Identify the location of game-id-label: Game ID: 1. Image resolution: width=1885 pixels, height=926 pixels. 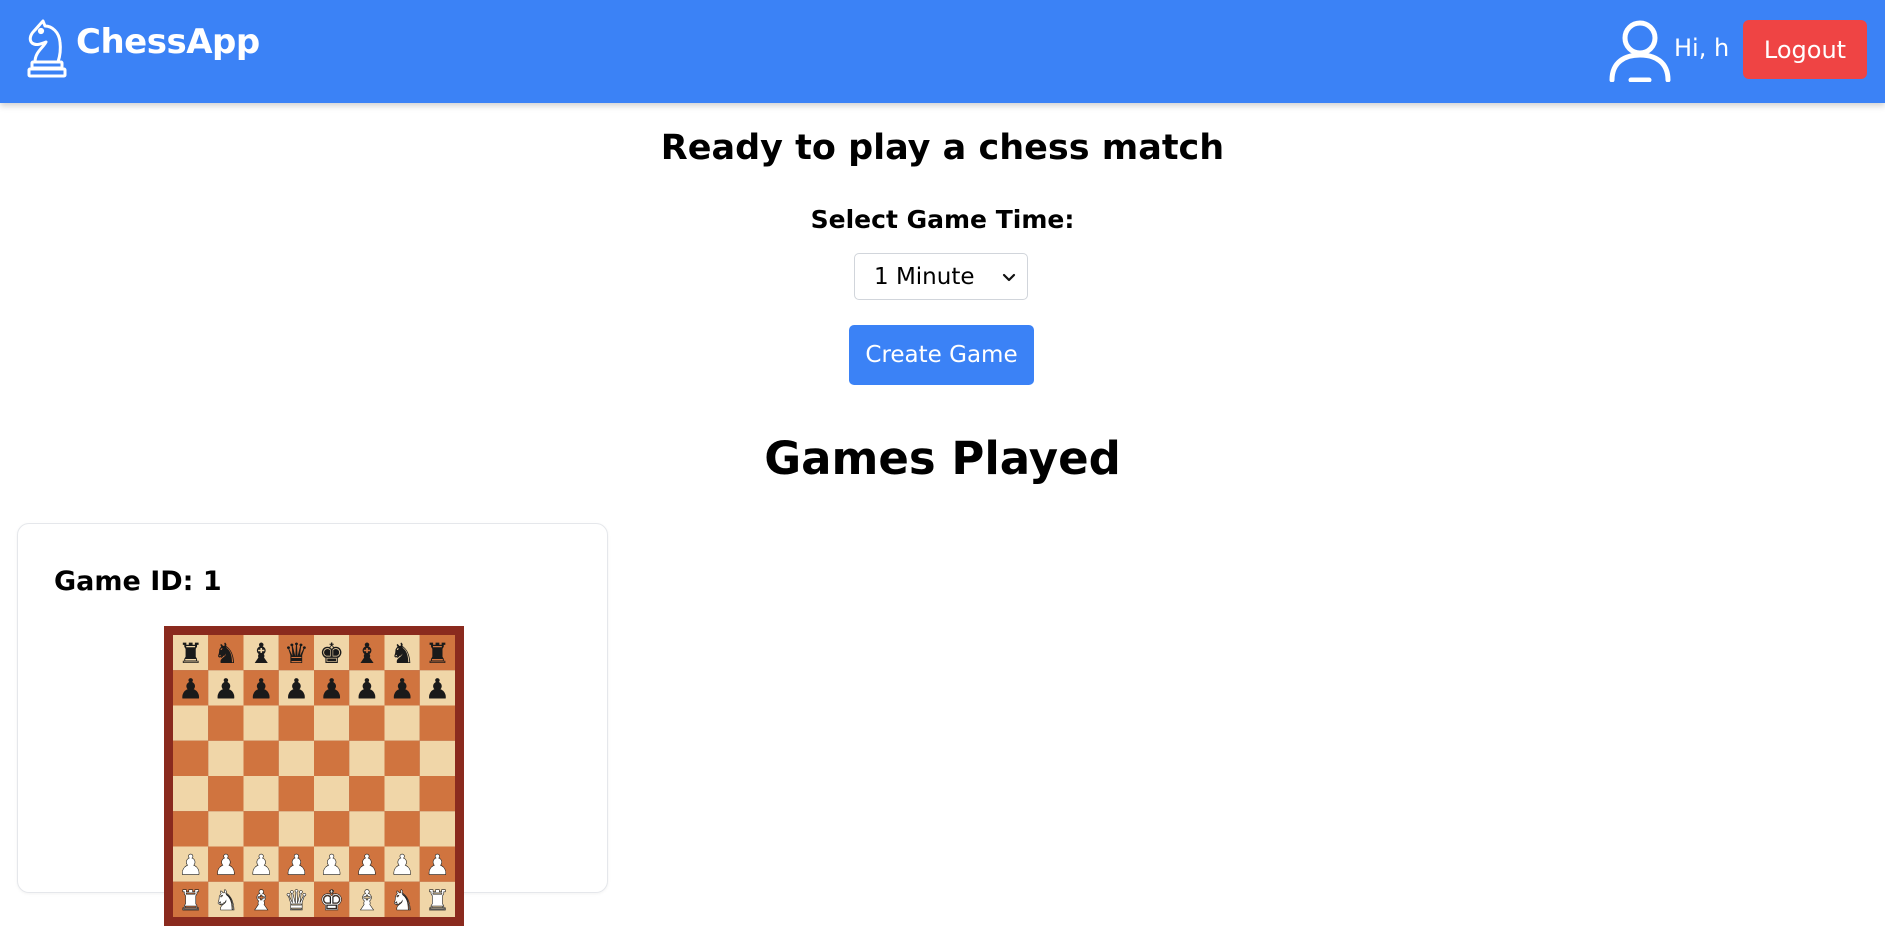
(138, 581).